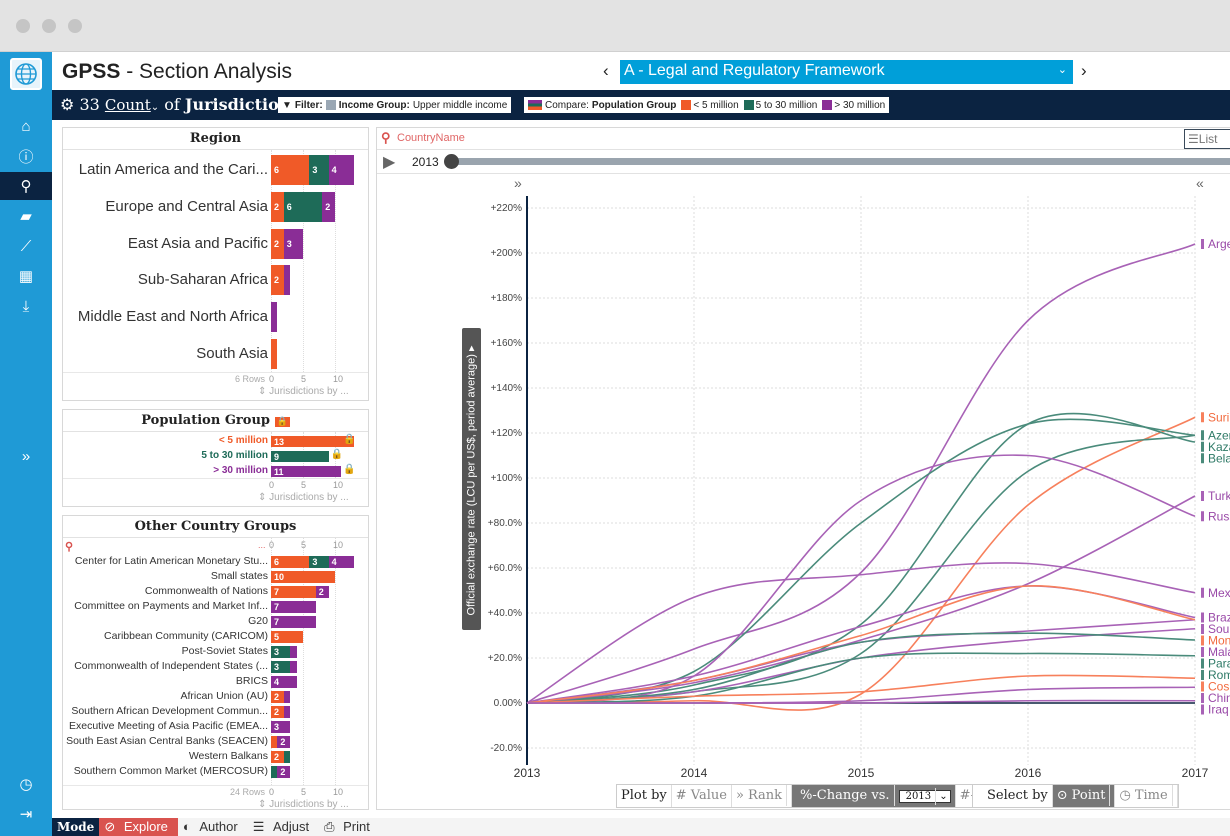  I want to click on x-tick-label: 2016, so click(1028, 773).